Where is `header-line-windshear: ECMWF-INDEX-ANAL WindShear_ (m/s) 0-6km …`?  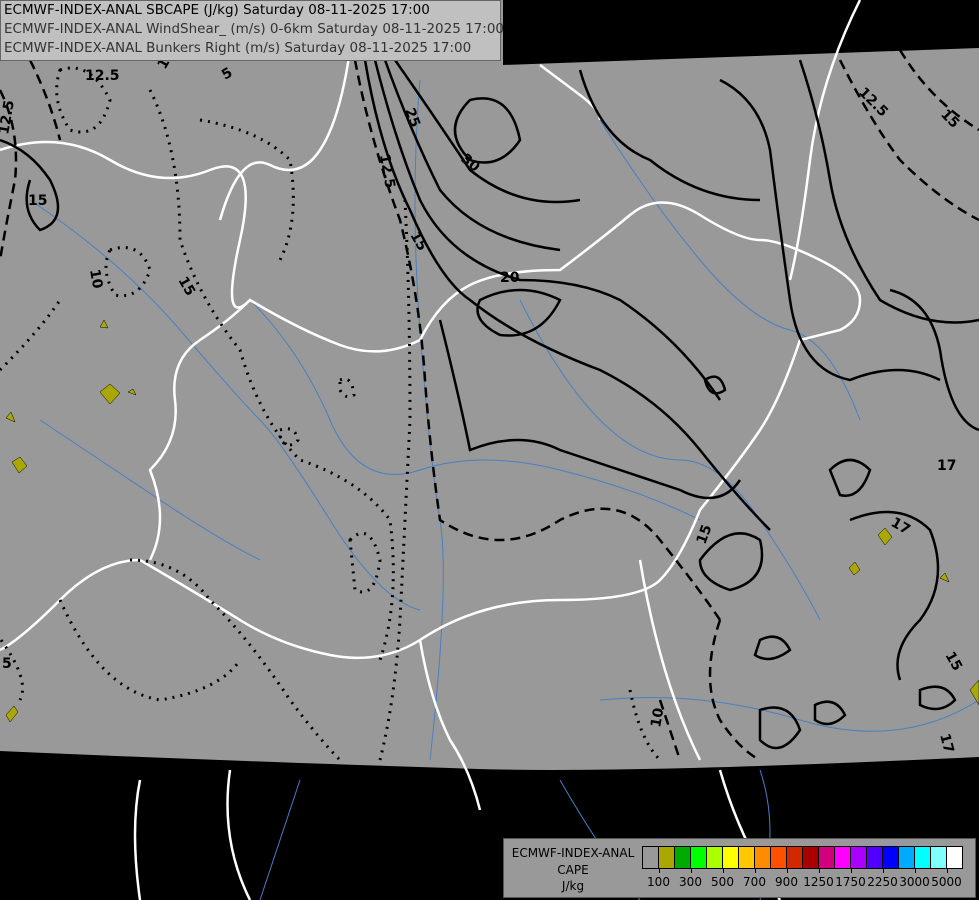
header-line-windshear: ECMWF-INDEX-ANAL WindShear_ (m/s) 0-6km … is located at coordinates (254, 29).